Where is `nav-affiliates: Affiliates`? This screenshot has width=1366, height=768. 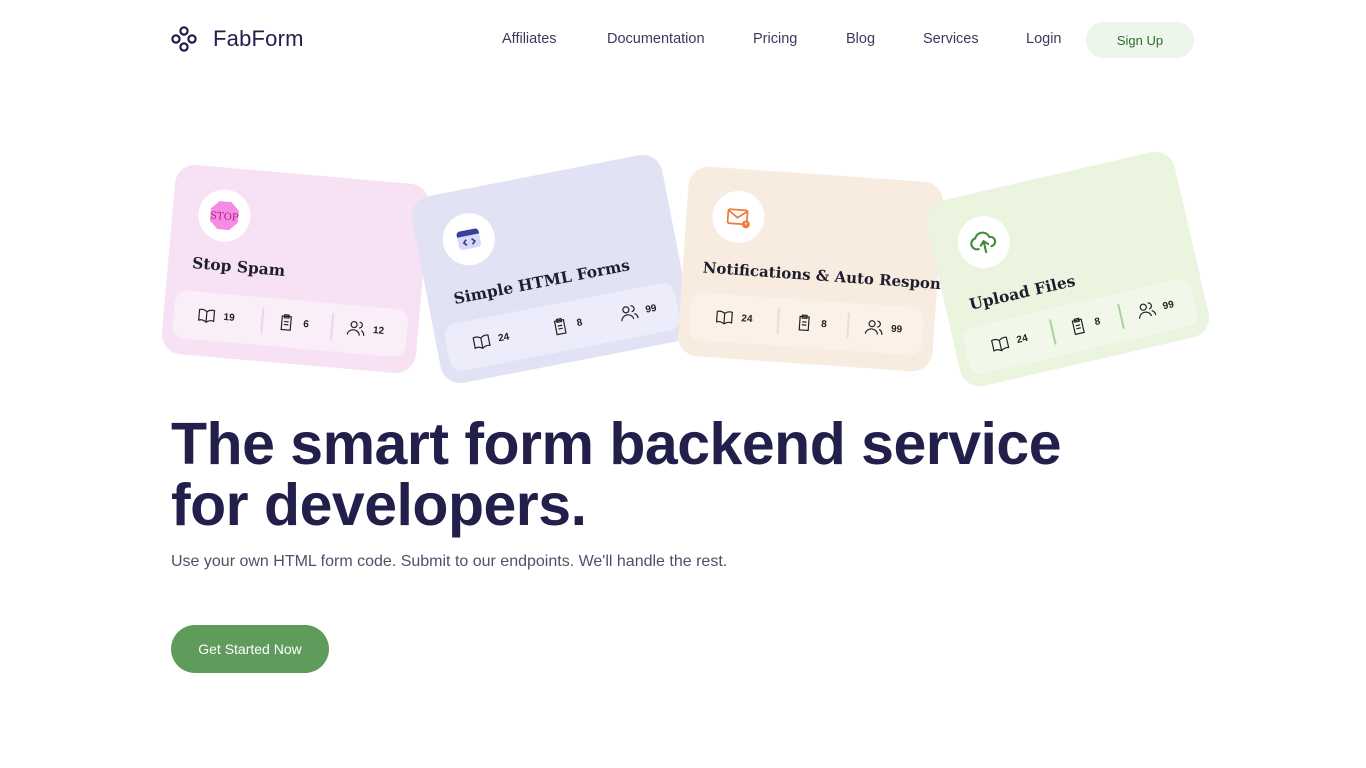 nav-affiliates: Affiliates is located at coordinates (529, 39).